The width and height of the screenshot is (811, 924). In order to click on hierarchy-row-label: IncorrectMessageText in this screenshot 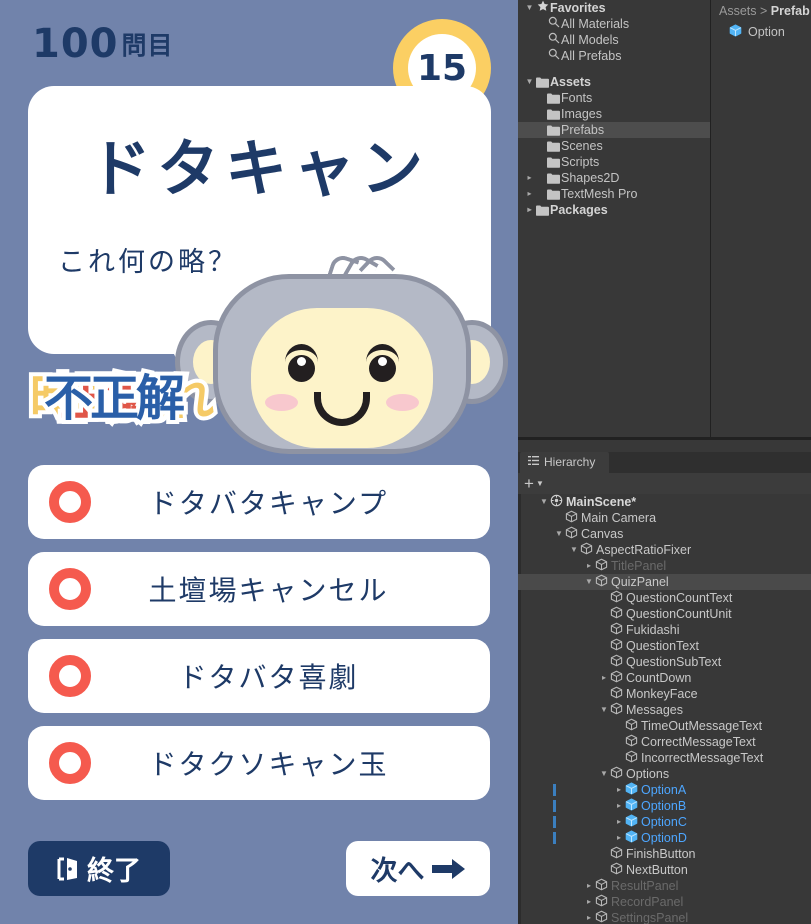, I will do `click(702, 758)`.